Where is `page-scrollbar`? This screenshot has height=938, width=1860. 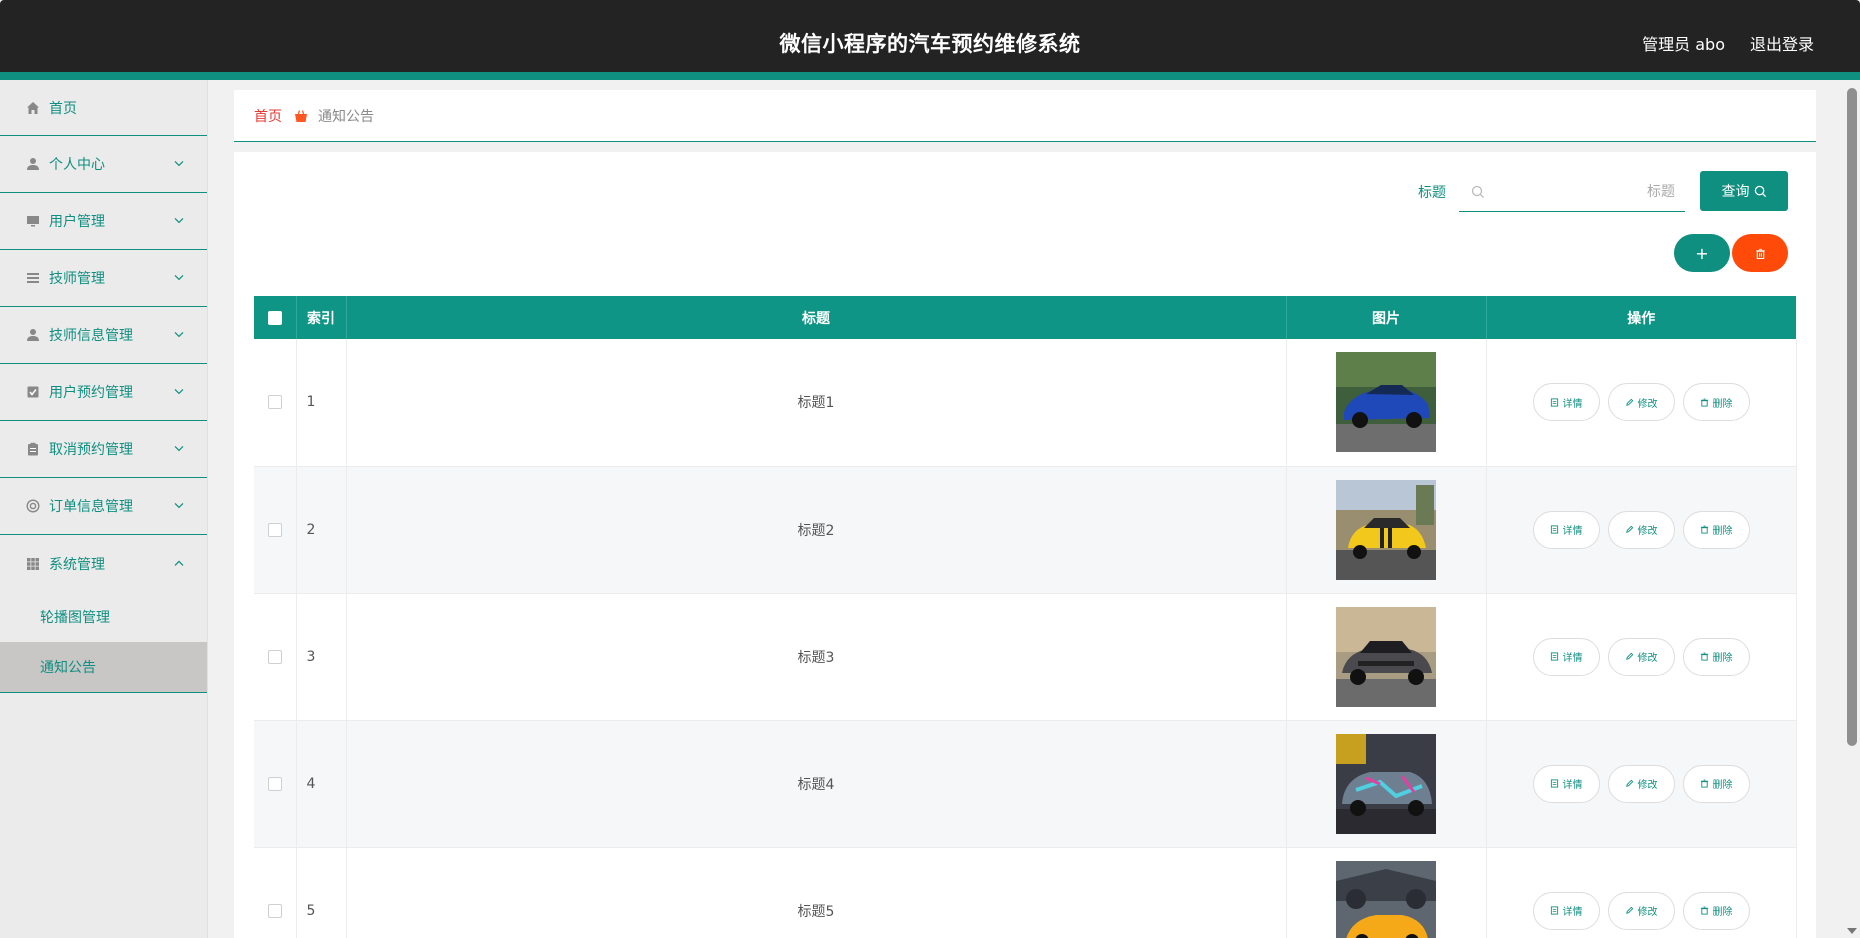 page-scrollbar is located at coordinates (1852, 509).